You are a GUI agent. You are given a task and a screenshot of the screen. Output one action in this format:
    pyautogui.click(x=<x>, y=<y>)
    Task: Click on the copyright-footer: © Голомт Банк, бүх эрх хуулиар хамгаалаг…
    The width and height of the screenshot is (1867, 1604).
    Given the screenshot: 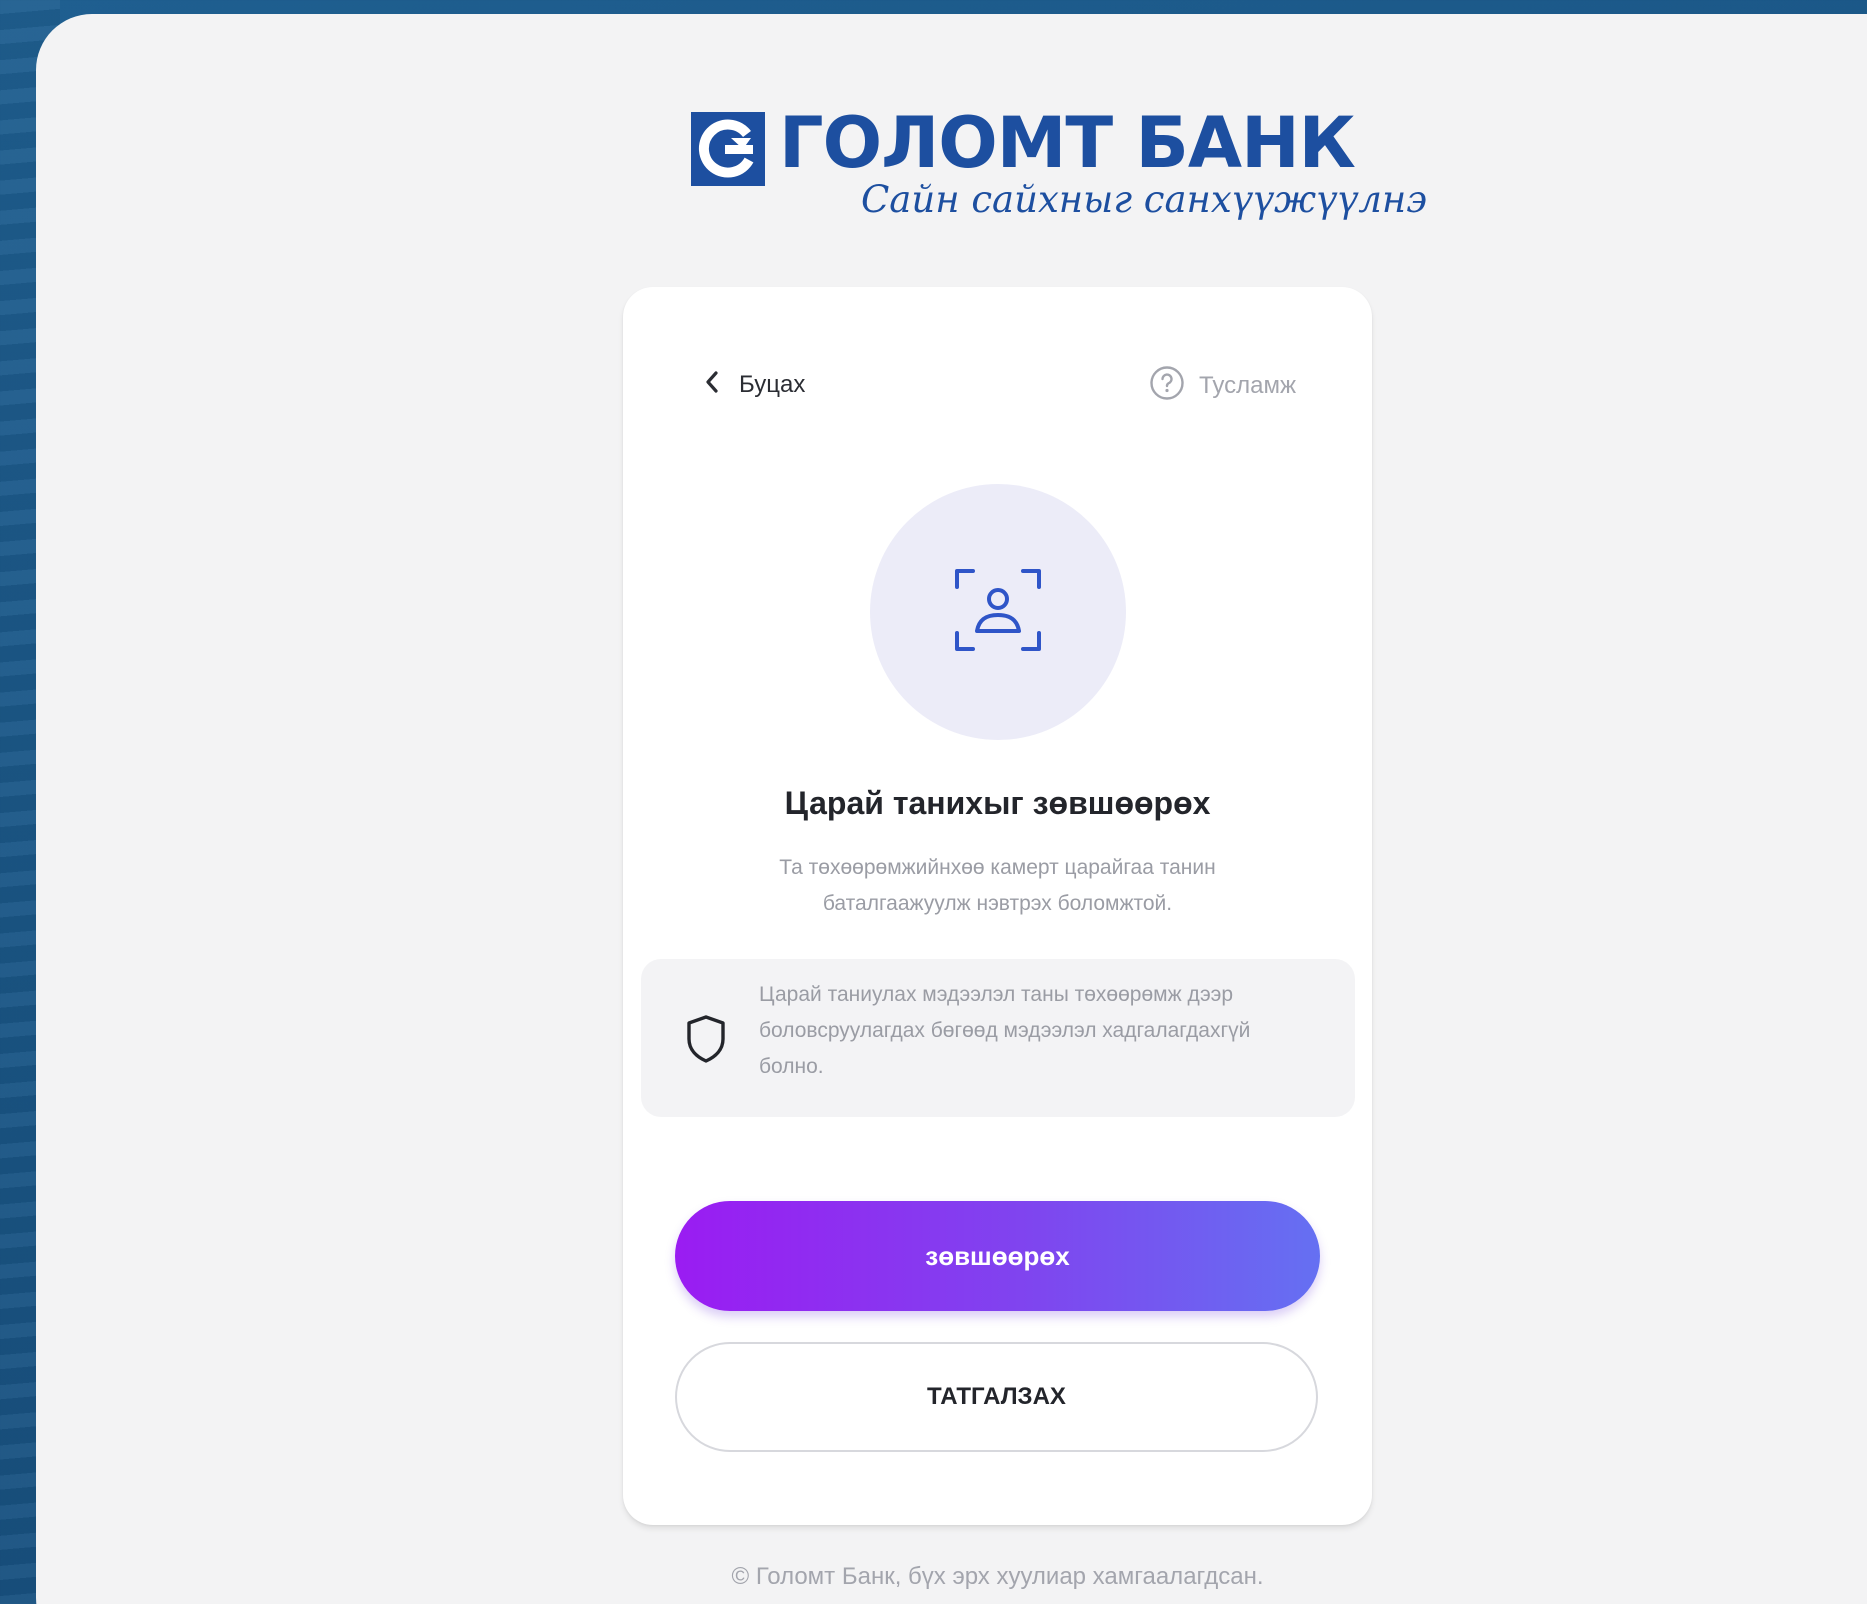 What is the action you would take?
    pyautogui.click(x=997, y=1576)
    